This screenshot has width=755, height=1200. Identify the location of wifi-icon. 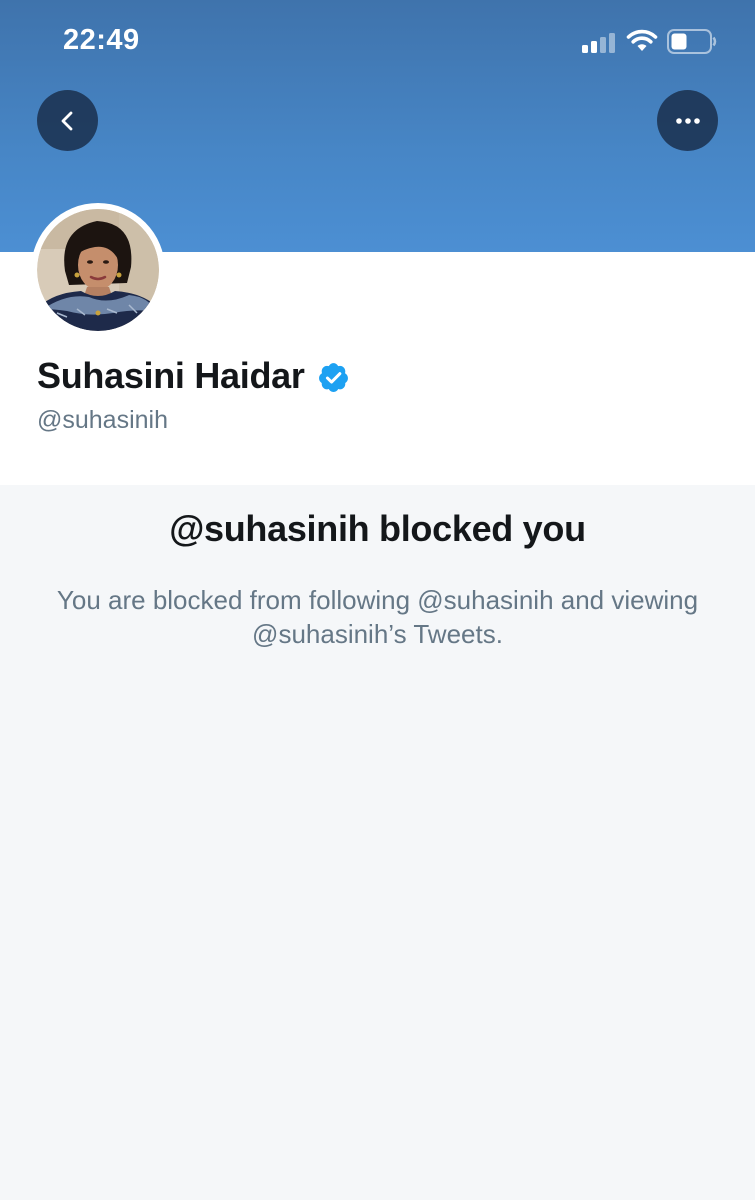
(642, 40).